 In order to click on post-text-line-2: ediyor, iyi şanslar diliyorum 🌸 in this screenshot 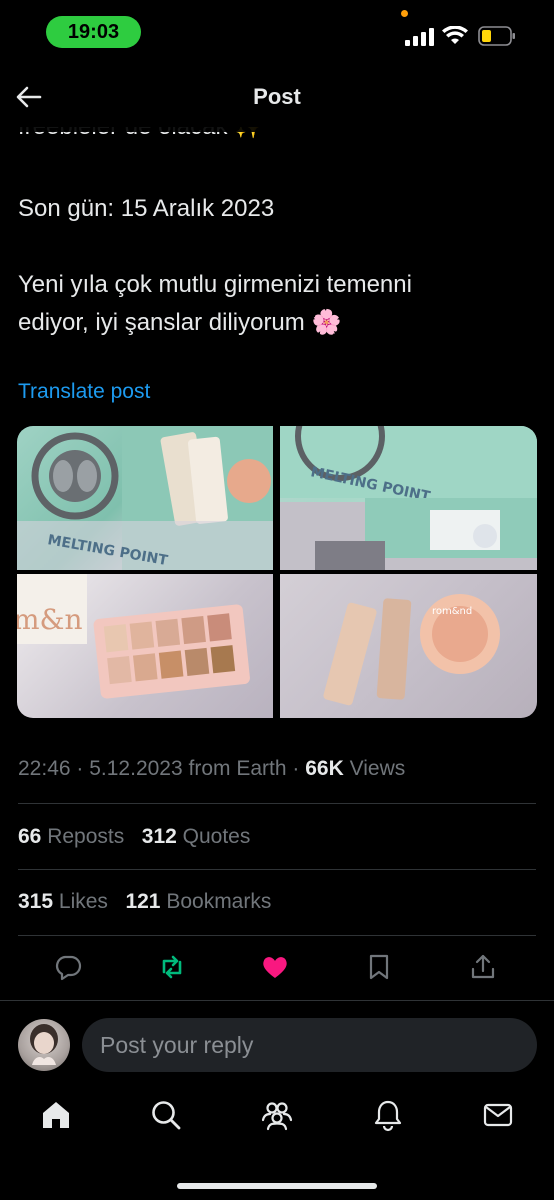, I will do `click(180, 322)`.